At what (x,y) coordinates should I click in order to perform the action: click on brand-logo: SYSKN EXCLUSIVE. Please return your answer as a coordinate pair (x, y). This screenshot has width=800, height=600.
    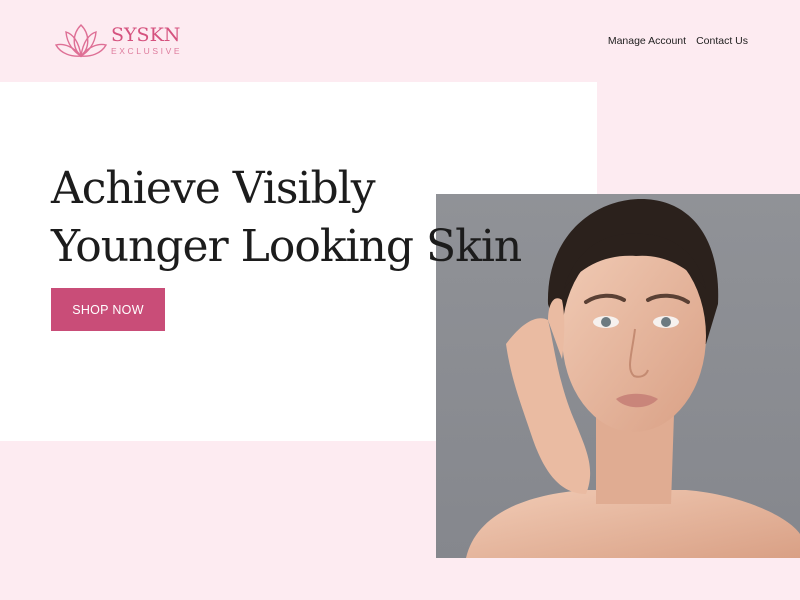
    Looking at the image, I should click on (118, 41).